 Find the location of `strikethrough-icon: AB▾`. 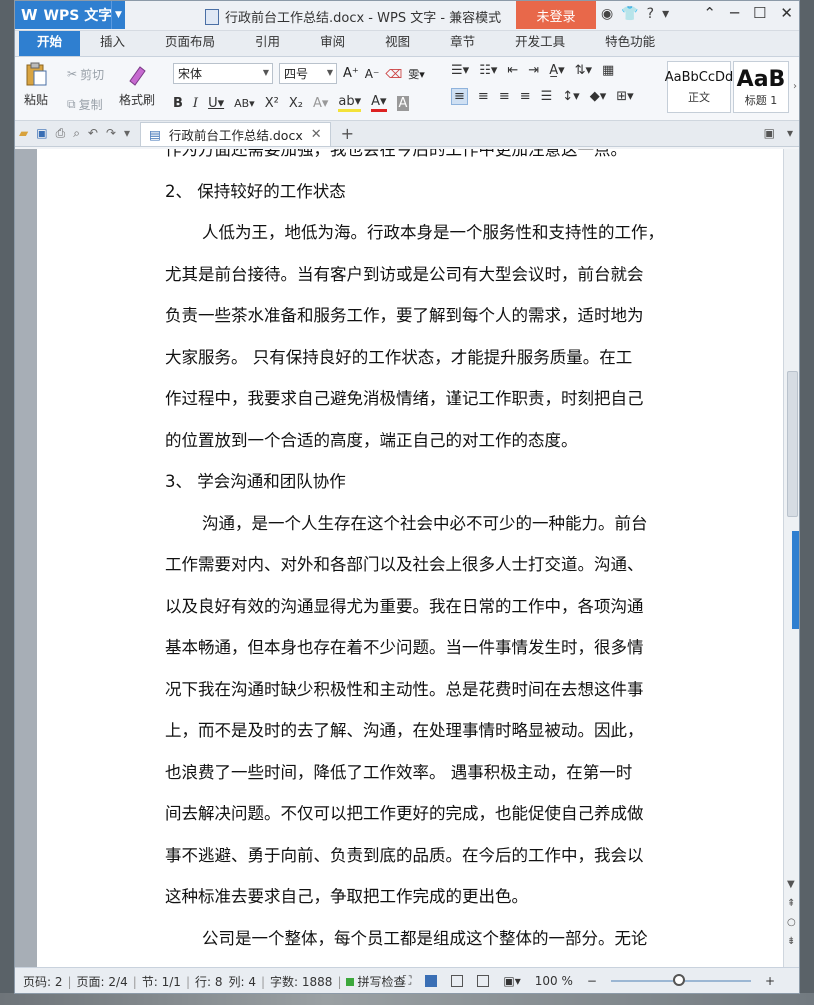

strikethrough-icon: AB▾ is located at coordinates (244, 103).